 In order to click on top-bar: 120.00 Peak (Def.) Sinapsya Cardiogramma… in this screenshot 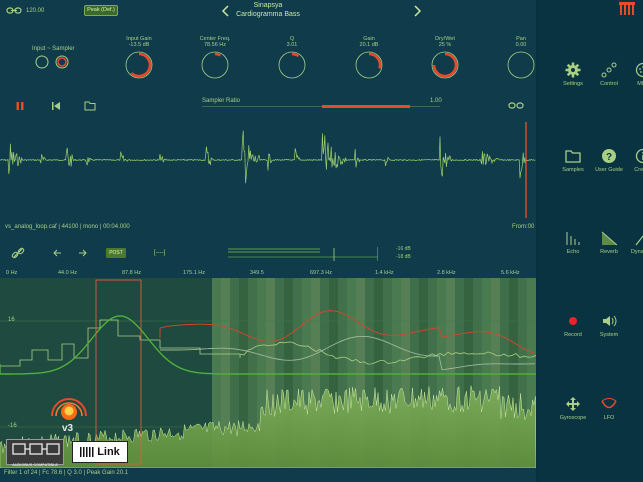, I will do `click(268, 11)`.